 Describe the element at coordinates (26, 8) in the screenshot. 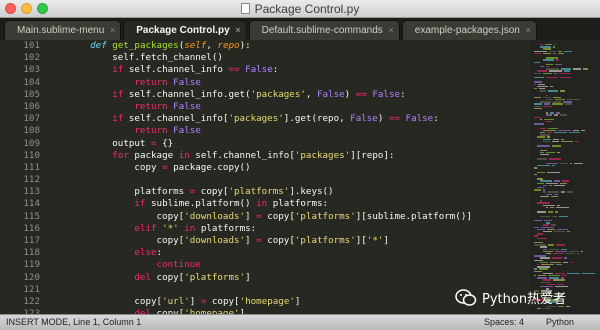

I see `minimize-window-button` at that location.